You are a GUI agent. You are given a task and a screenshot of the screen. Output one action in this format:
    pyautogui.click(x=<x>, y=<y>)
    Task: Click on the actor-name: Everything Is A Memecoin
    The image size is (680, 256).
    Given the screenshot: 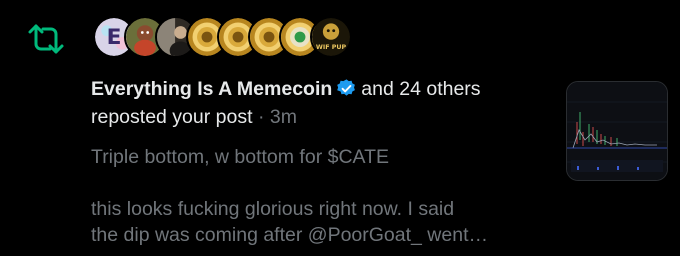 What is the action you would take?
    pyautogui.click(x=211, y=89)
    